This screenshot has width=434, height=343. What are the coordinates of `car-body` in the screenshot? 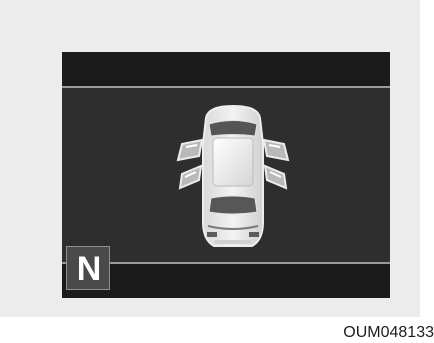 It's located at (233, 175).